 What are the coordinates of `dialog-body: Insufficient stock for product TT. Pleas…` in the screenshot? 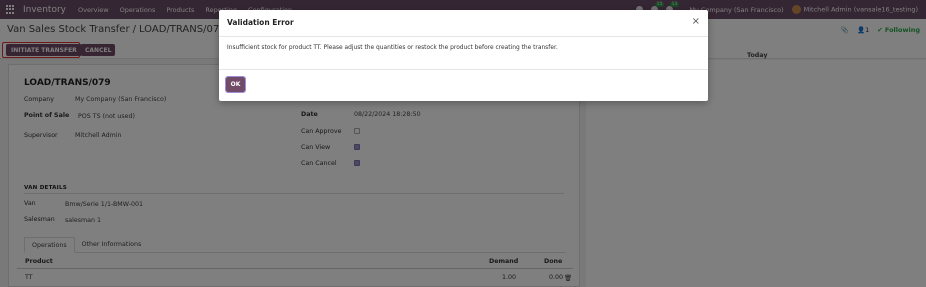 It's located at (463, 53).